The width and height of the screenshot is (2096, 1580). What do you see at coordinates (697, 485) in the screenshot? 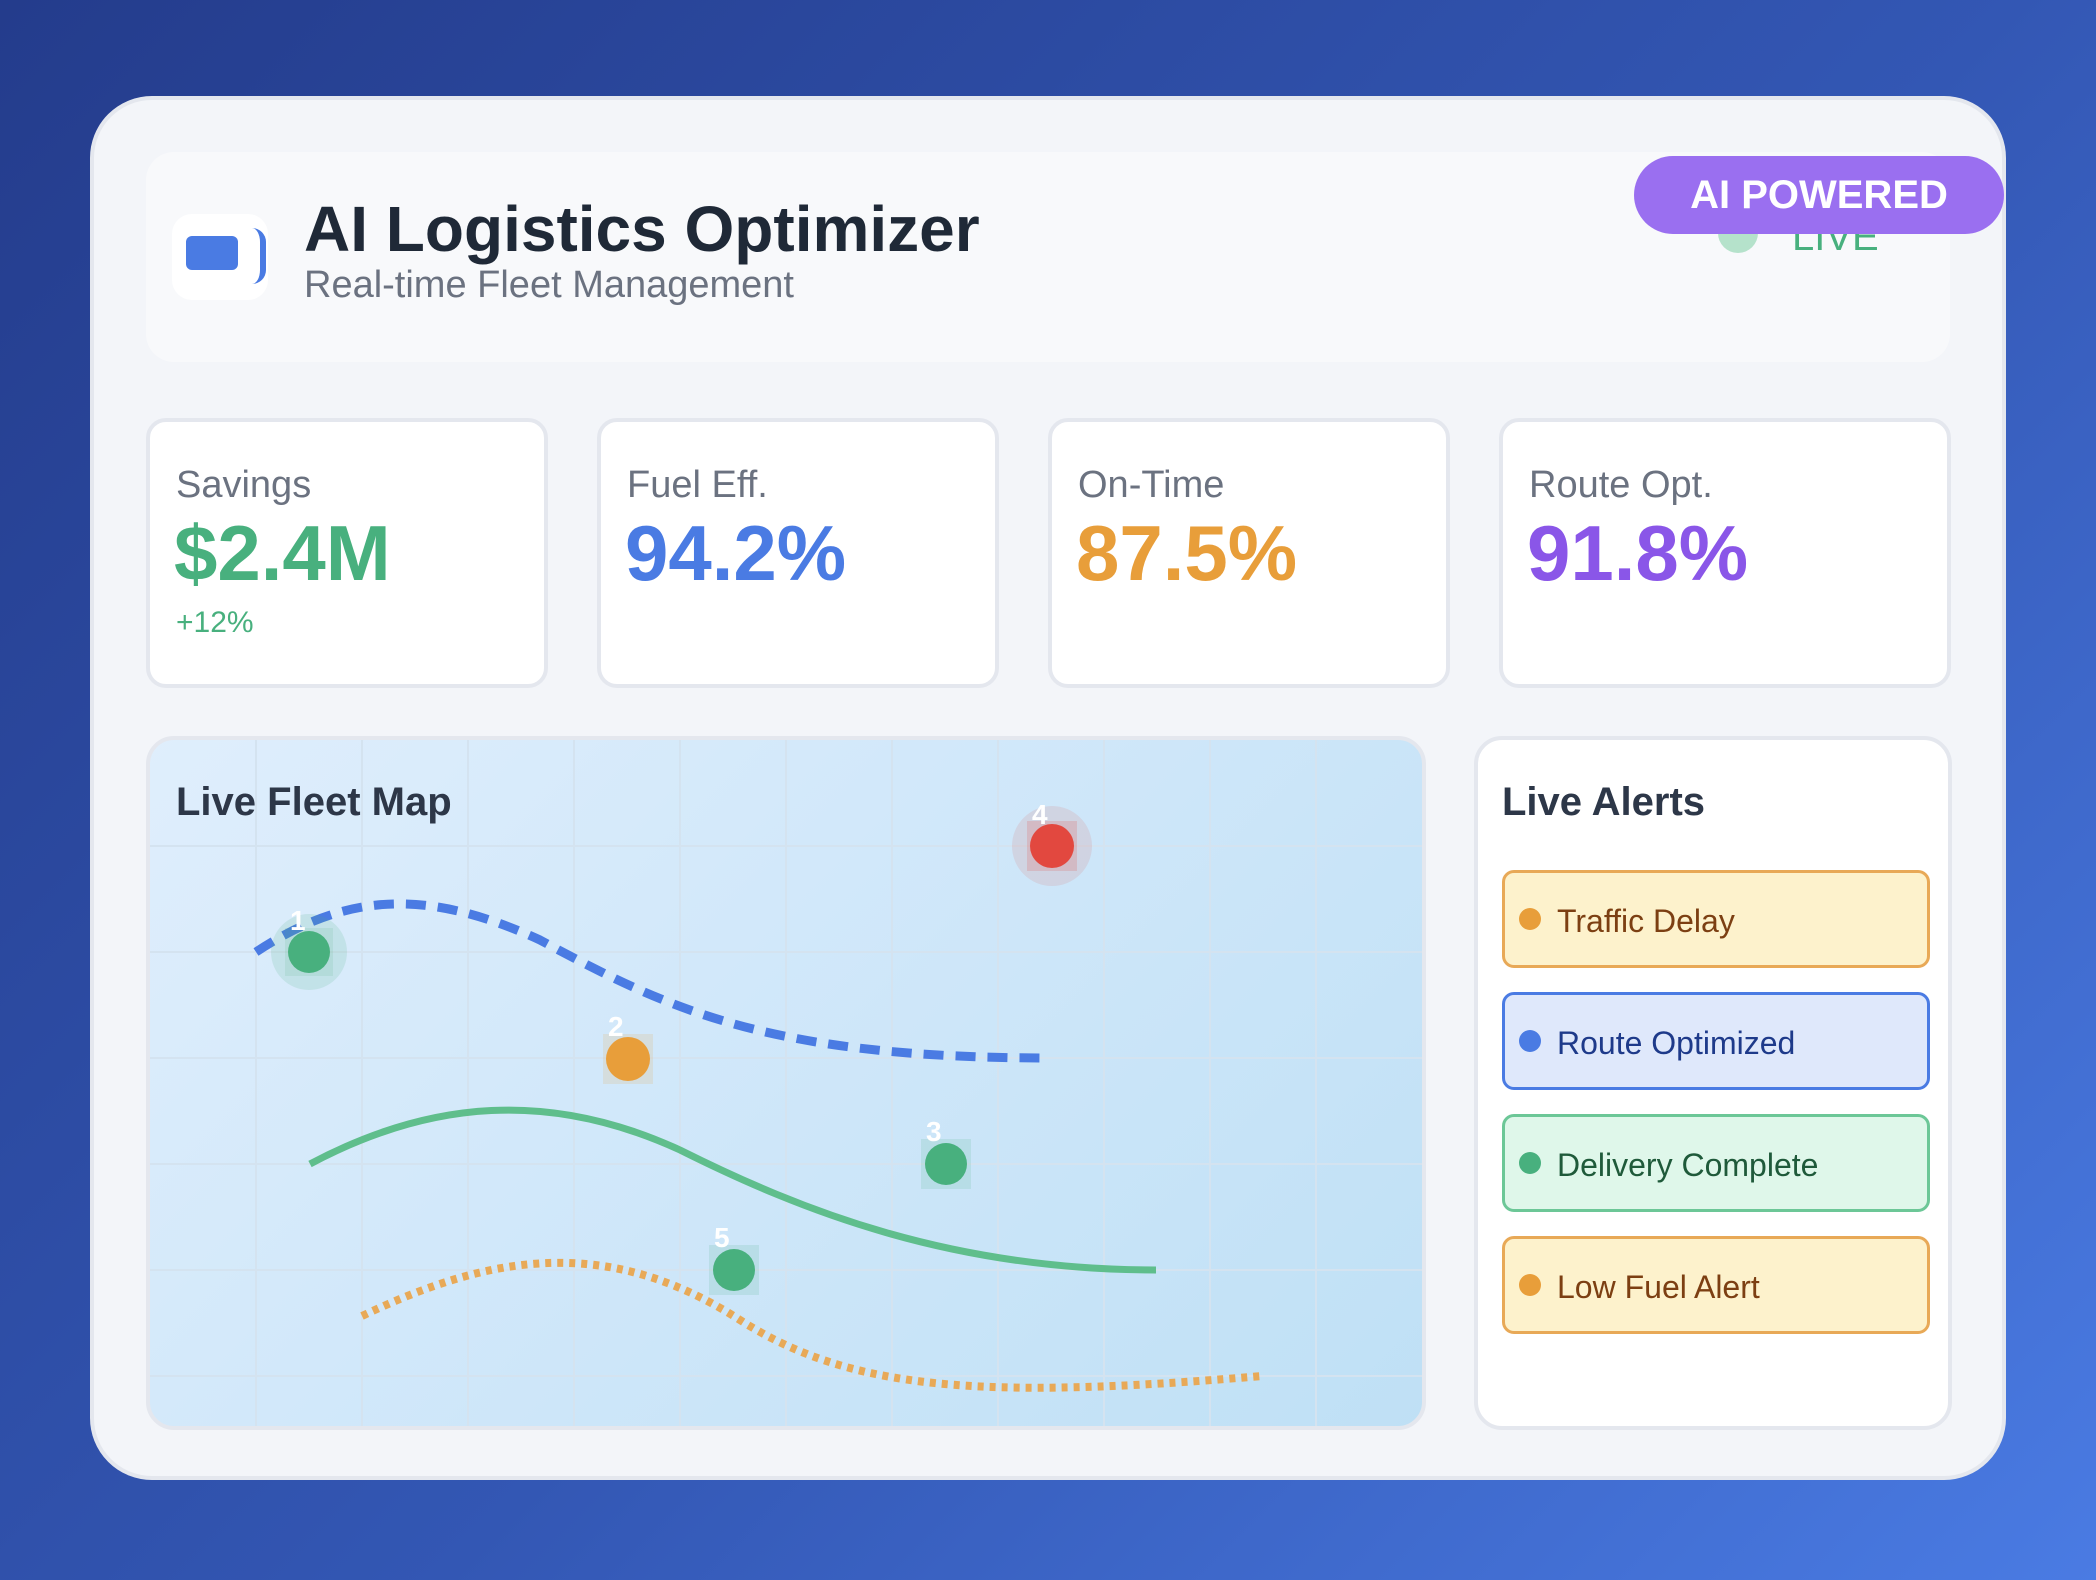
I see `metric-label: Fuel Eff.` at bounding box center [697, 485].